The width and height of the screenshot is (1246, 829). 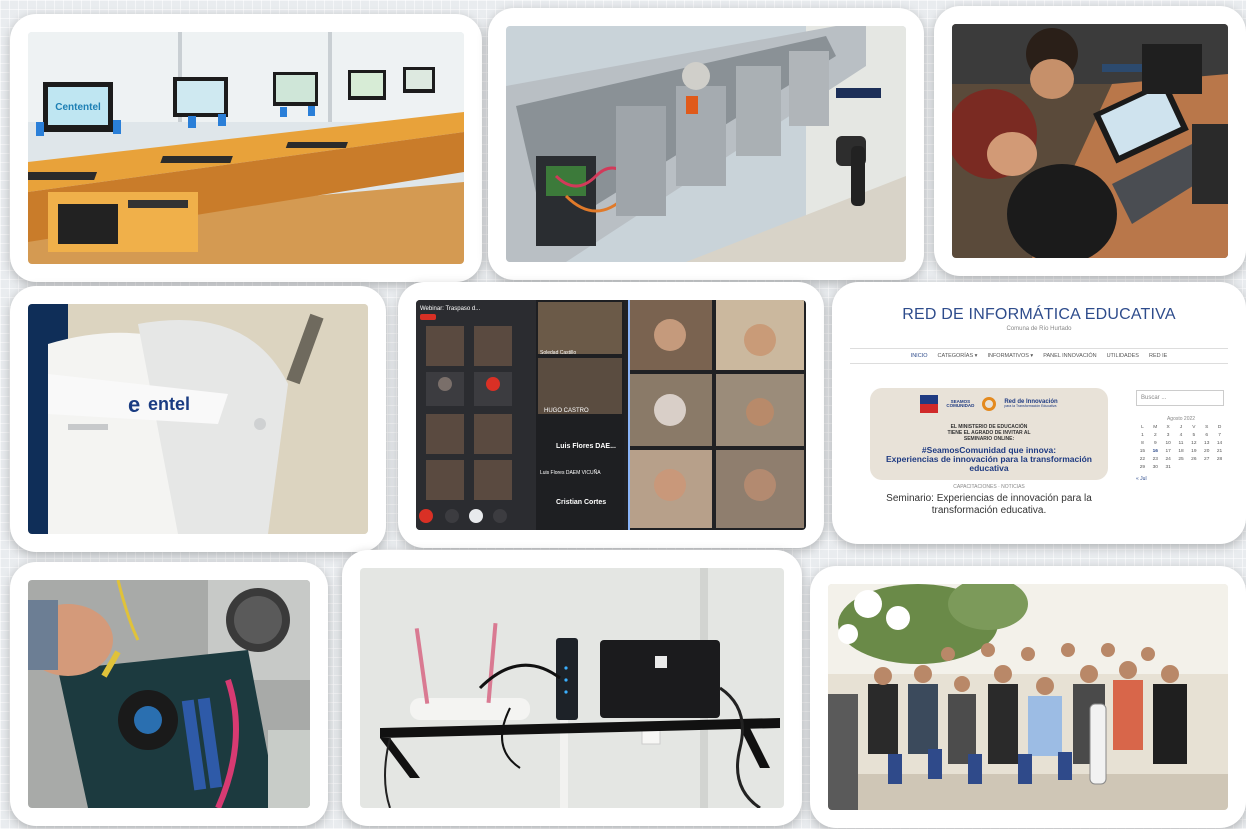 I want to click on cal-weekday: J, so click(x=1181, y=427).